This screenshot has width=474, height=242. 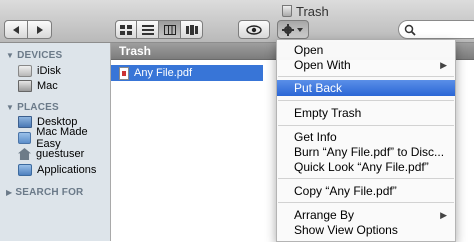 What do you see at coordinates (366, 215) in the screenshot?
I see `menu-item-arrange-by: Arrange By ▶` at bounding box center [366, 215].